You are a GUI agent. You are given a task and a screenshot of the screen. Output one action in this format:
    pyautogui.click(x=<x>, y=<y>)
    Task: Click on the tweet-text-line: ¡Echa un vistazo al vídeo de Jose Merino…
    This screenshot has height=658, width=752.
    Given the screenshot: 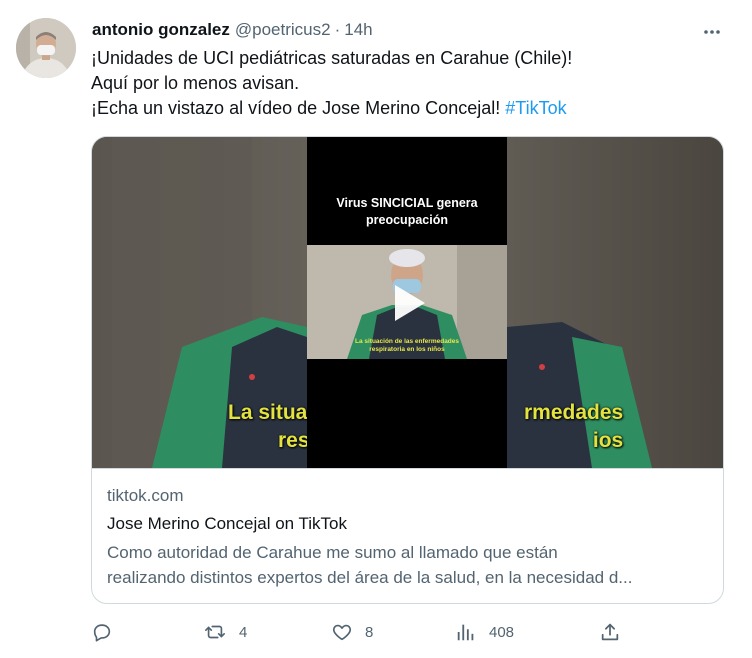 What is the action you would take?
    pyautogui.click(x=411, y=108)
    